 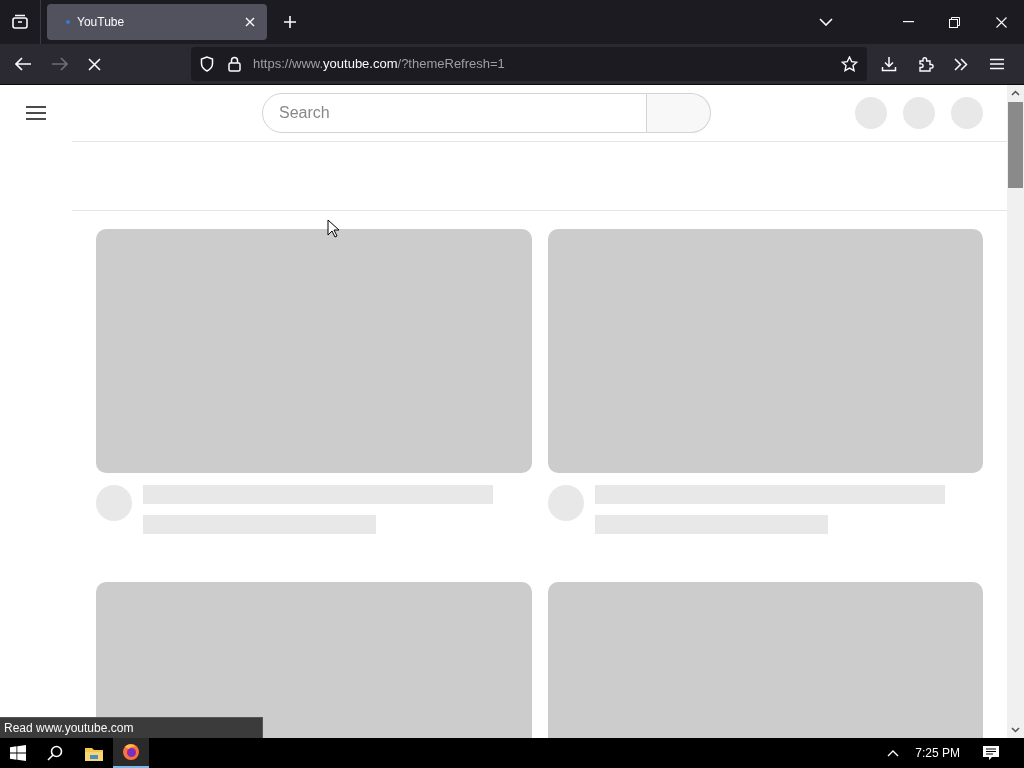 What do you see at coordinates (1015, 145) in the screenshot?
I see `scrollbar-thumb` at bounding box center [1015, 145].